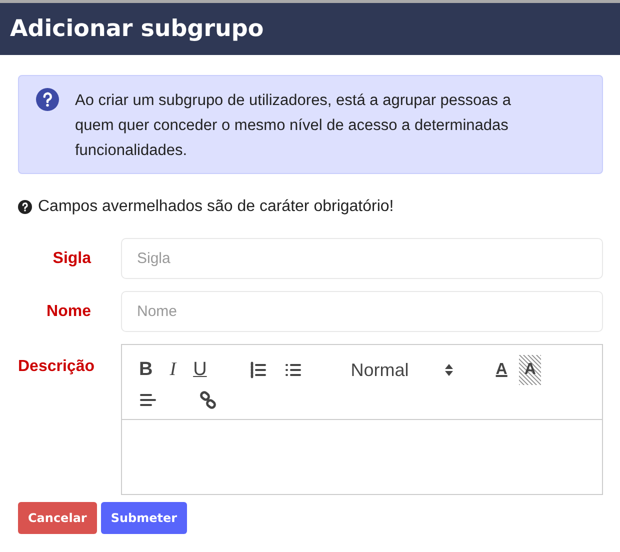 The height and width of the screenshot is (552, 620). Describe the element at coordinates (71, 259) in the screenshot. I see `field-label: Sigla` at that location.